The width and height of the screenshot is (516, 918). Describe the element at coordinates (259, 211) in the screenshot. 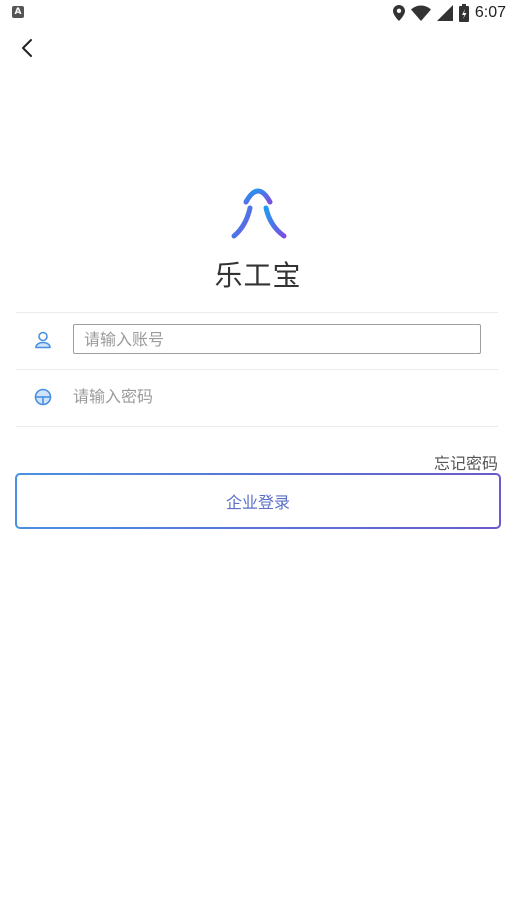

I see `app-logo-icon` at that location.